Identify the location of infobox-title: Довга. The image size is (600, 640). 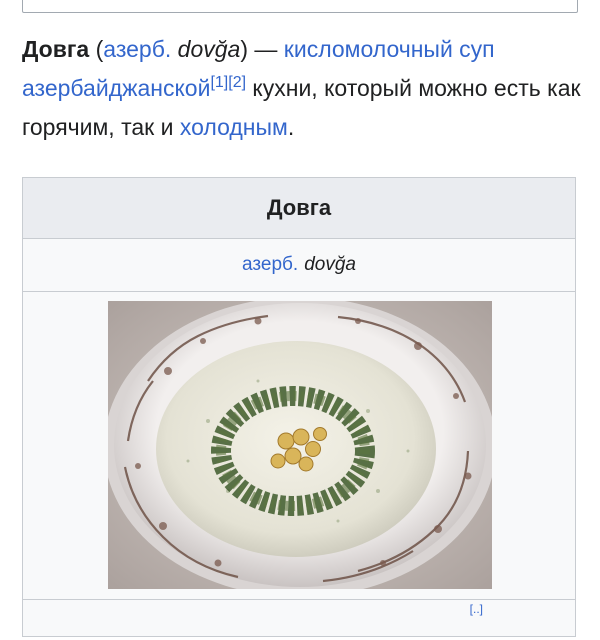
(299, 208).